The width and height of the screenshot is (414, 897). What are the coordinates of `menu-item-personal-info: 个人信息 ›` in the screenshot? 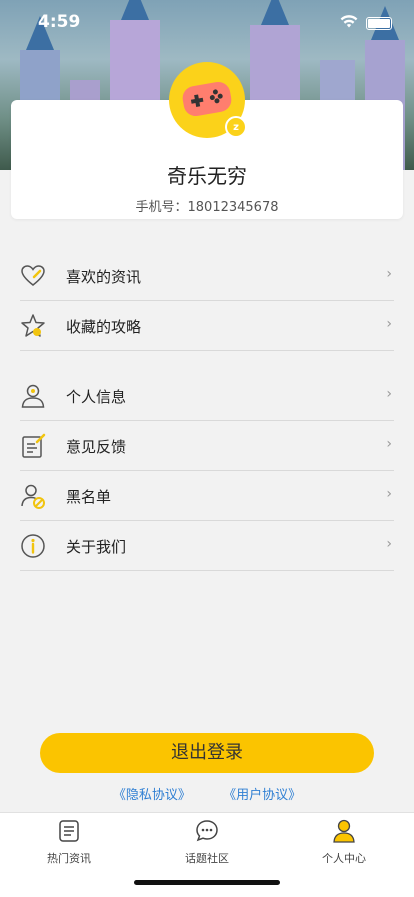 It's located at (207, 396).